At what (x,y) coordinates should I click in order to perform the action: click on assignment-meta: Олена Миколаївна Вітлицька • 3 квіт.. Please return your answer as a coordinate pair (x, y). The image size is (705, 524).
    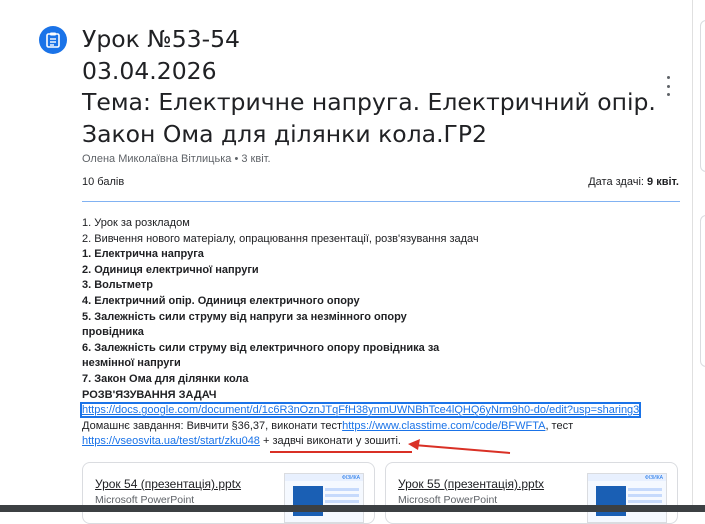
    Looking at the image, I should click on (176, 159).